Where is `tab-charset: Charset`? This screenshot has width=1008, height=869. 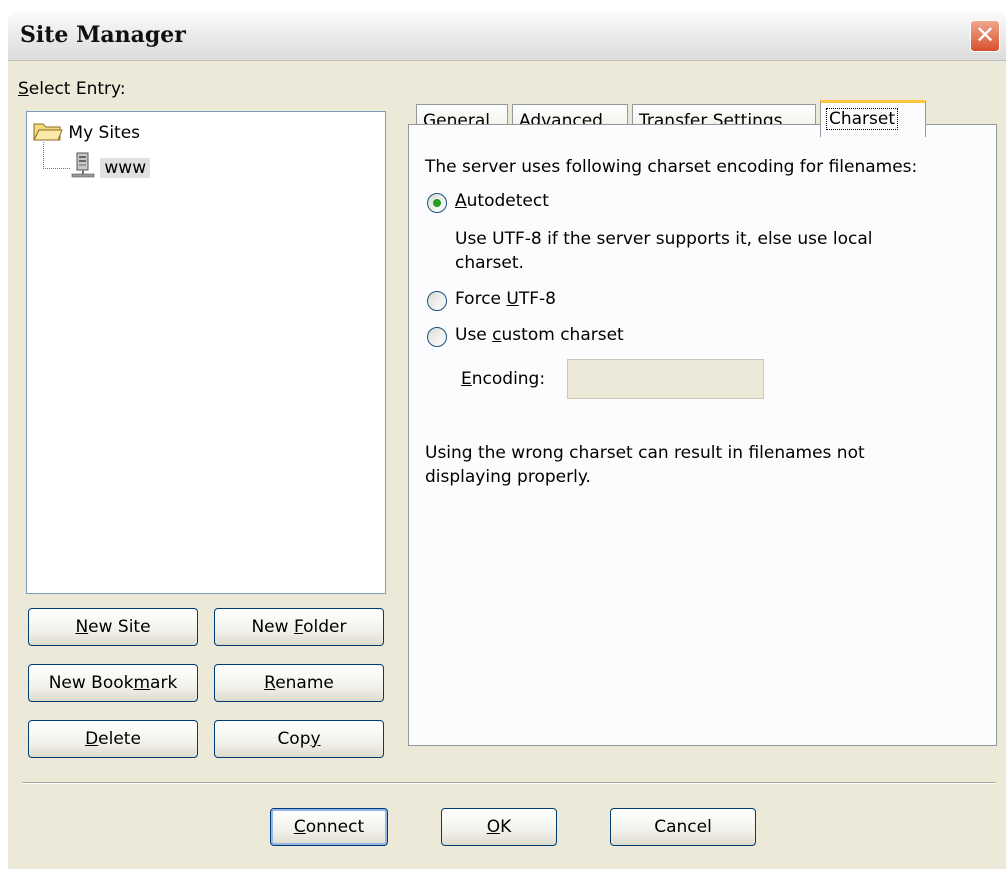 tab-charset: Charset is located at coordinates (873, 118).